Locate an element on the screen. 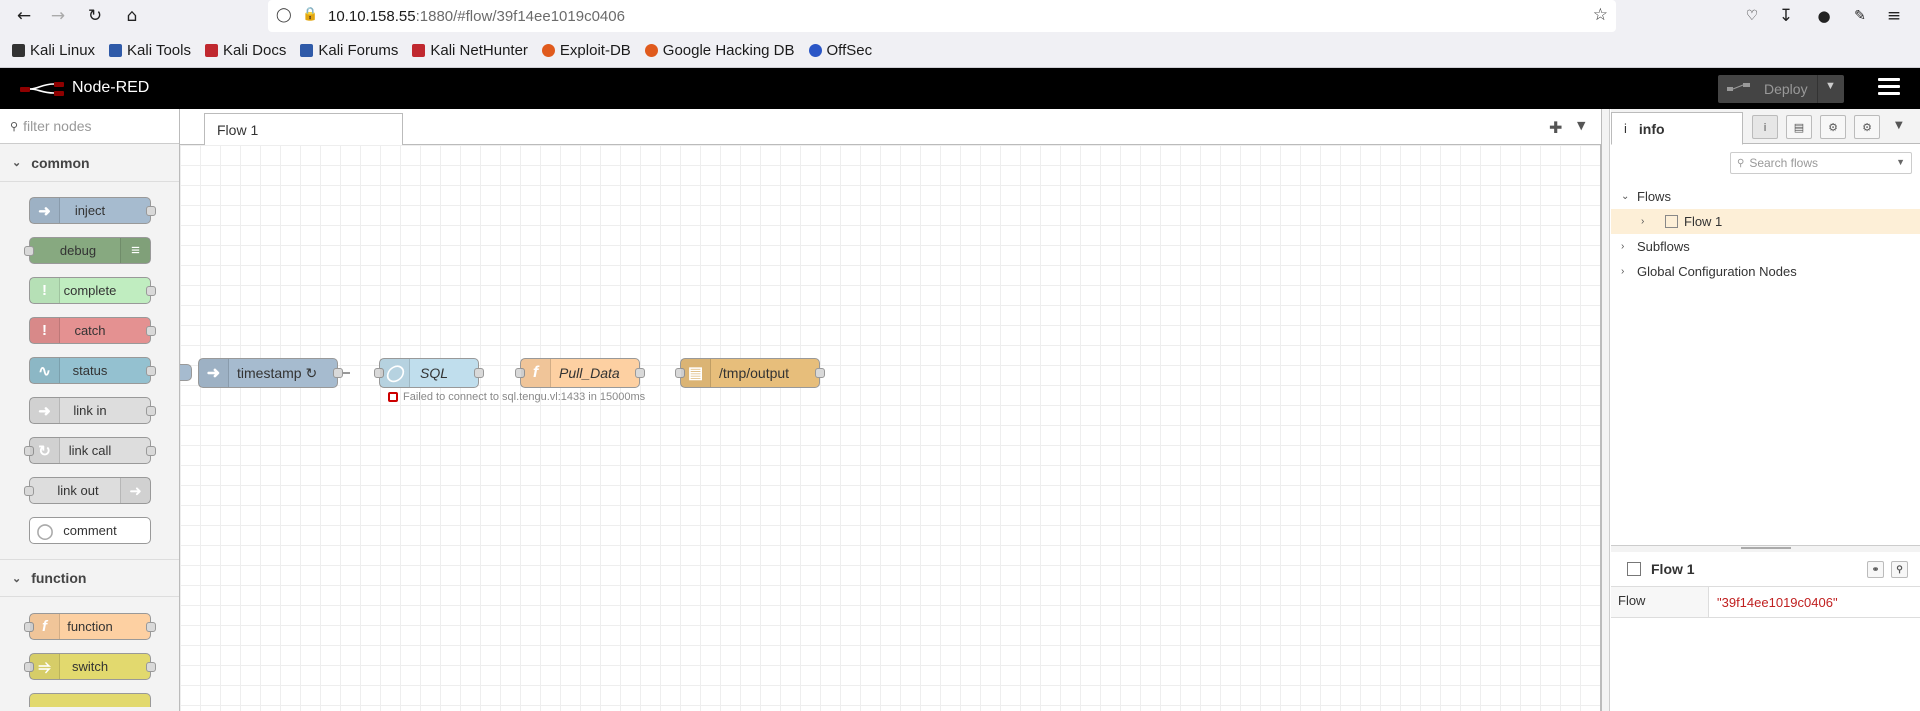 This screenshot has width=1920, height=711. workspace-tabs: Flow 1 ✚ ▼ is located at coordinates (890, 127).